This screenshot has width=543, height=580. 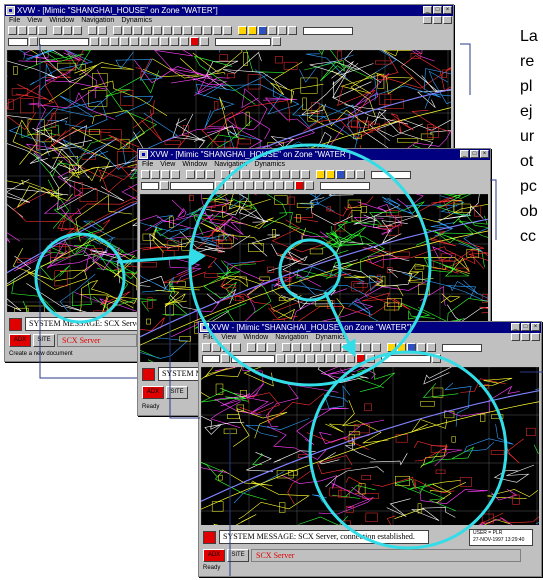 I want to click on mdi-minimize-icon, so click(x=427, y=20).